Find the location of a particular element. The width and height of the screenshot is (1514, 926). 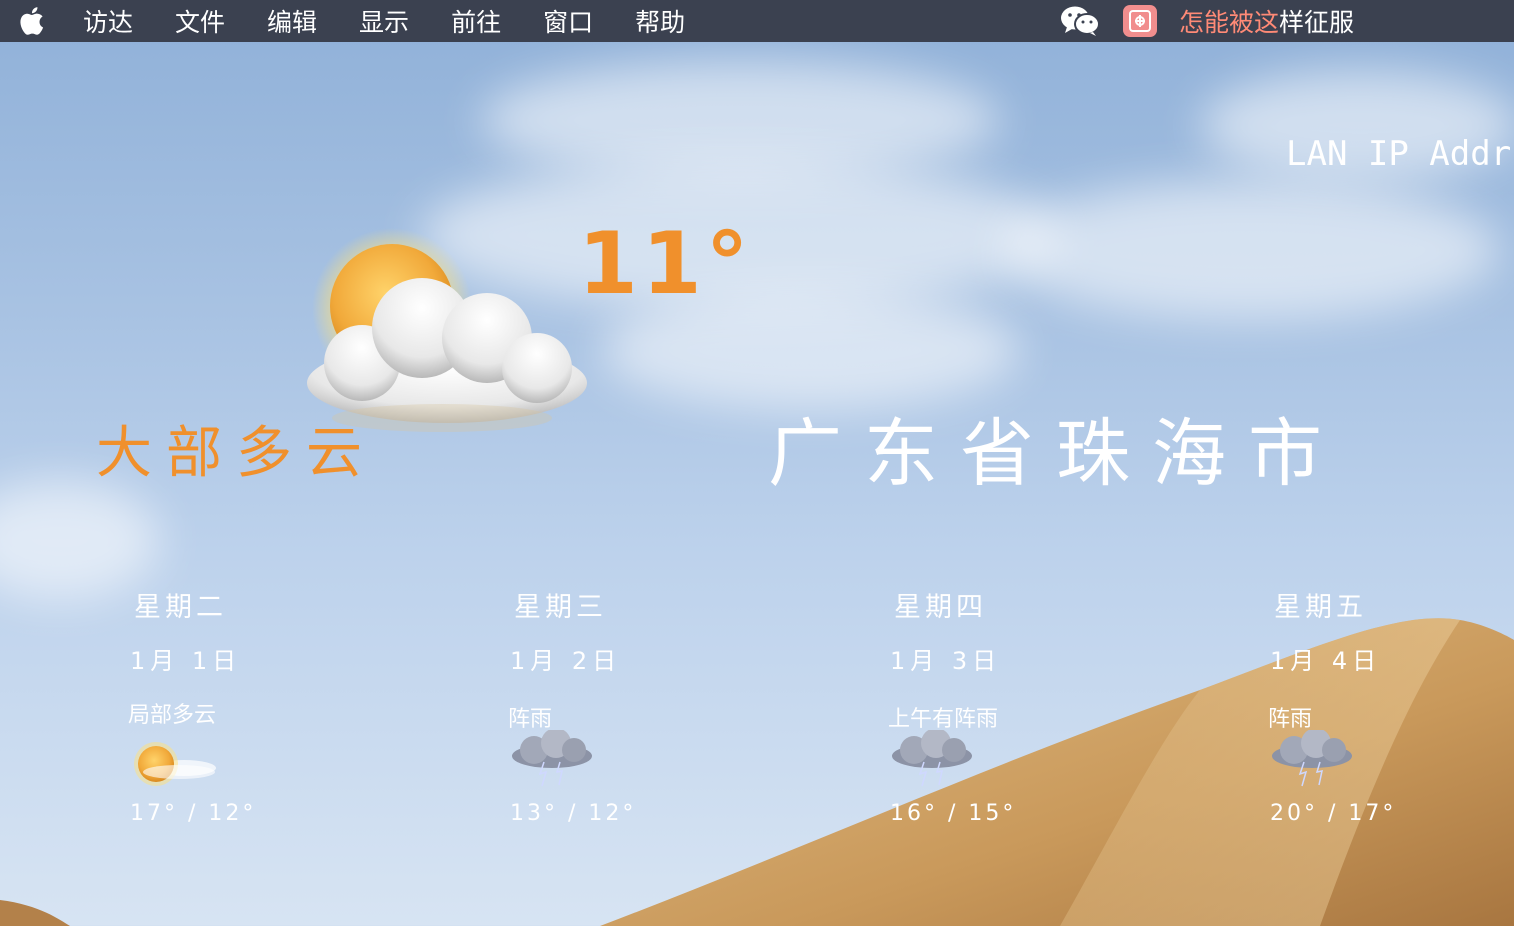

forecast-temps: 20° / 17° is located at coordinates (1333, 813).